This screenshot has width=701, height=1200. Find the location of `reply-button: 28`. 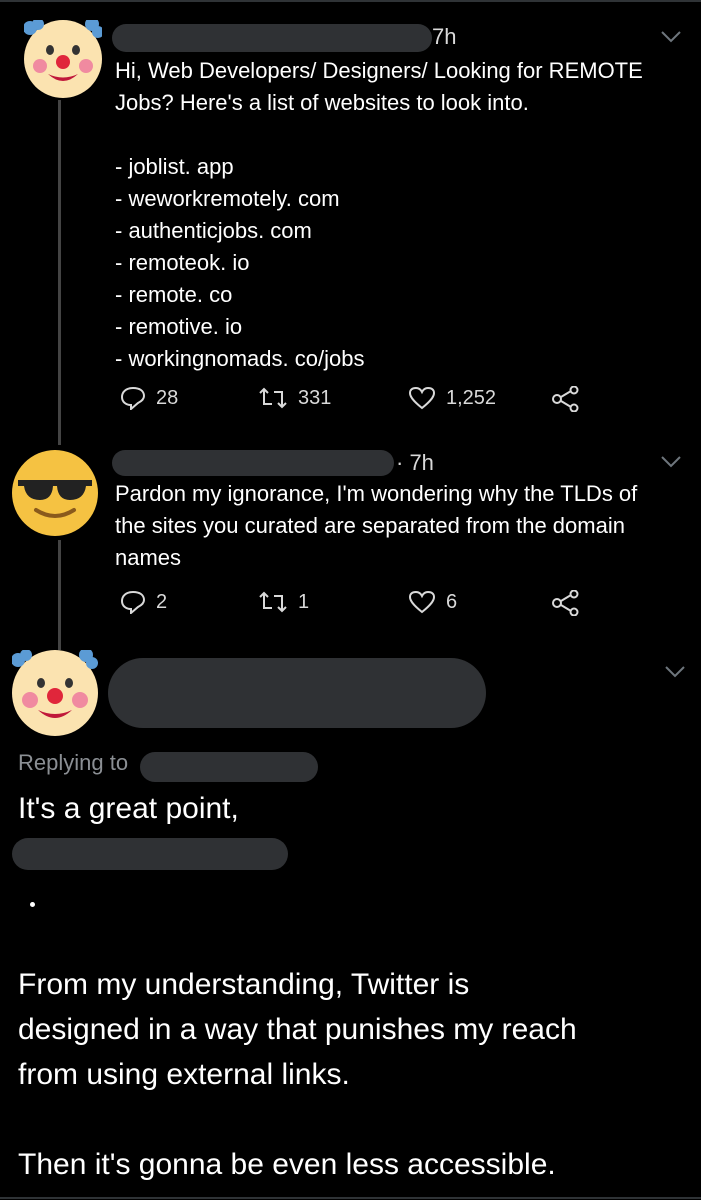

reply-button: 28 is located at coordinates (149, 398).